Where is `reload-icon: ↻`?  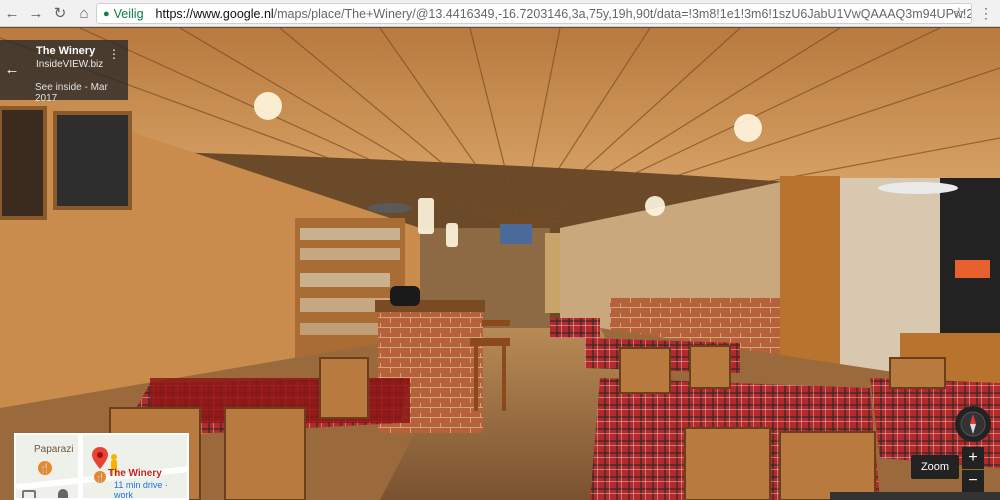 reload-icon: ↻ is located at coordinates (60, 13).